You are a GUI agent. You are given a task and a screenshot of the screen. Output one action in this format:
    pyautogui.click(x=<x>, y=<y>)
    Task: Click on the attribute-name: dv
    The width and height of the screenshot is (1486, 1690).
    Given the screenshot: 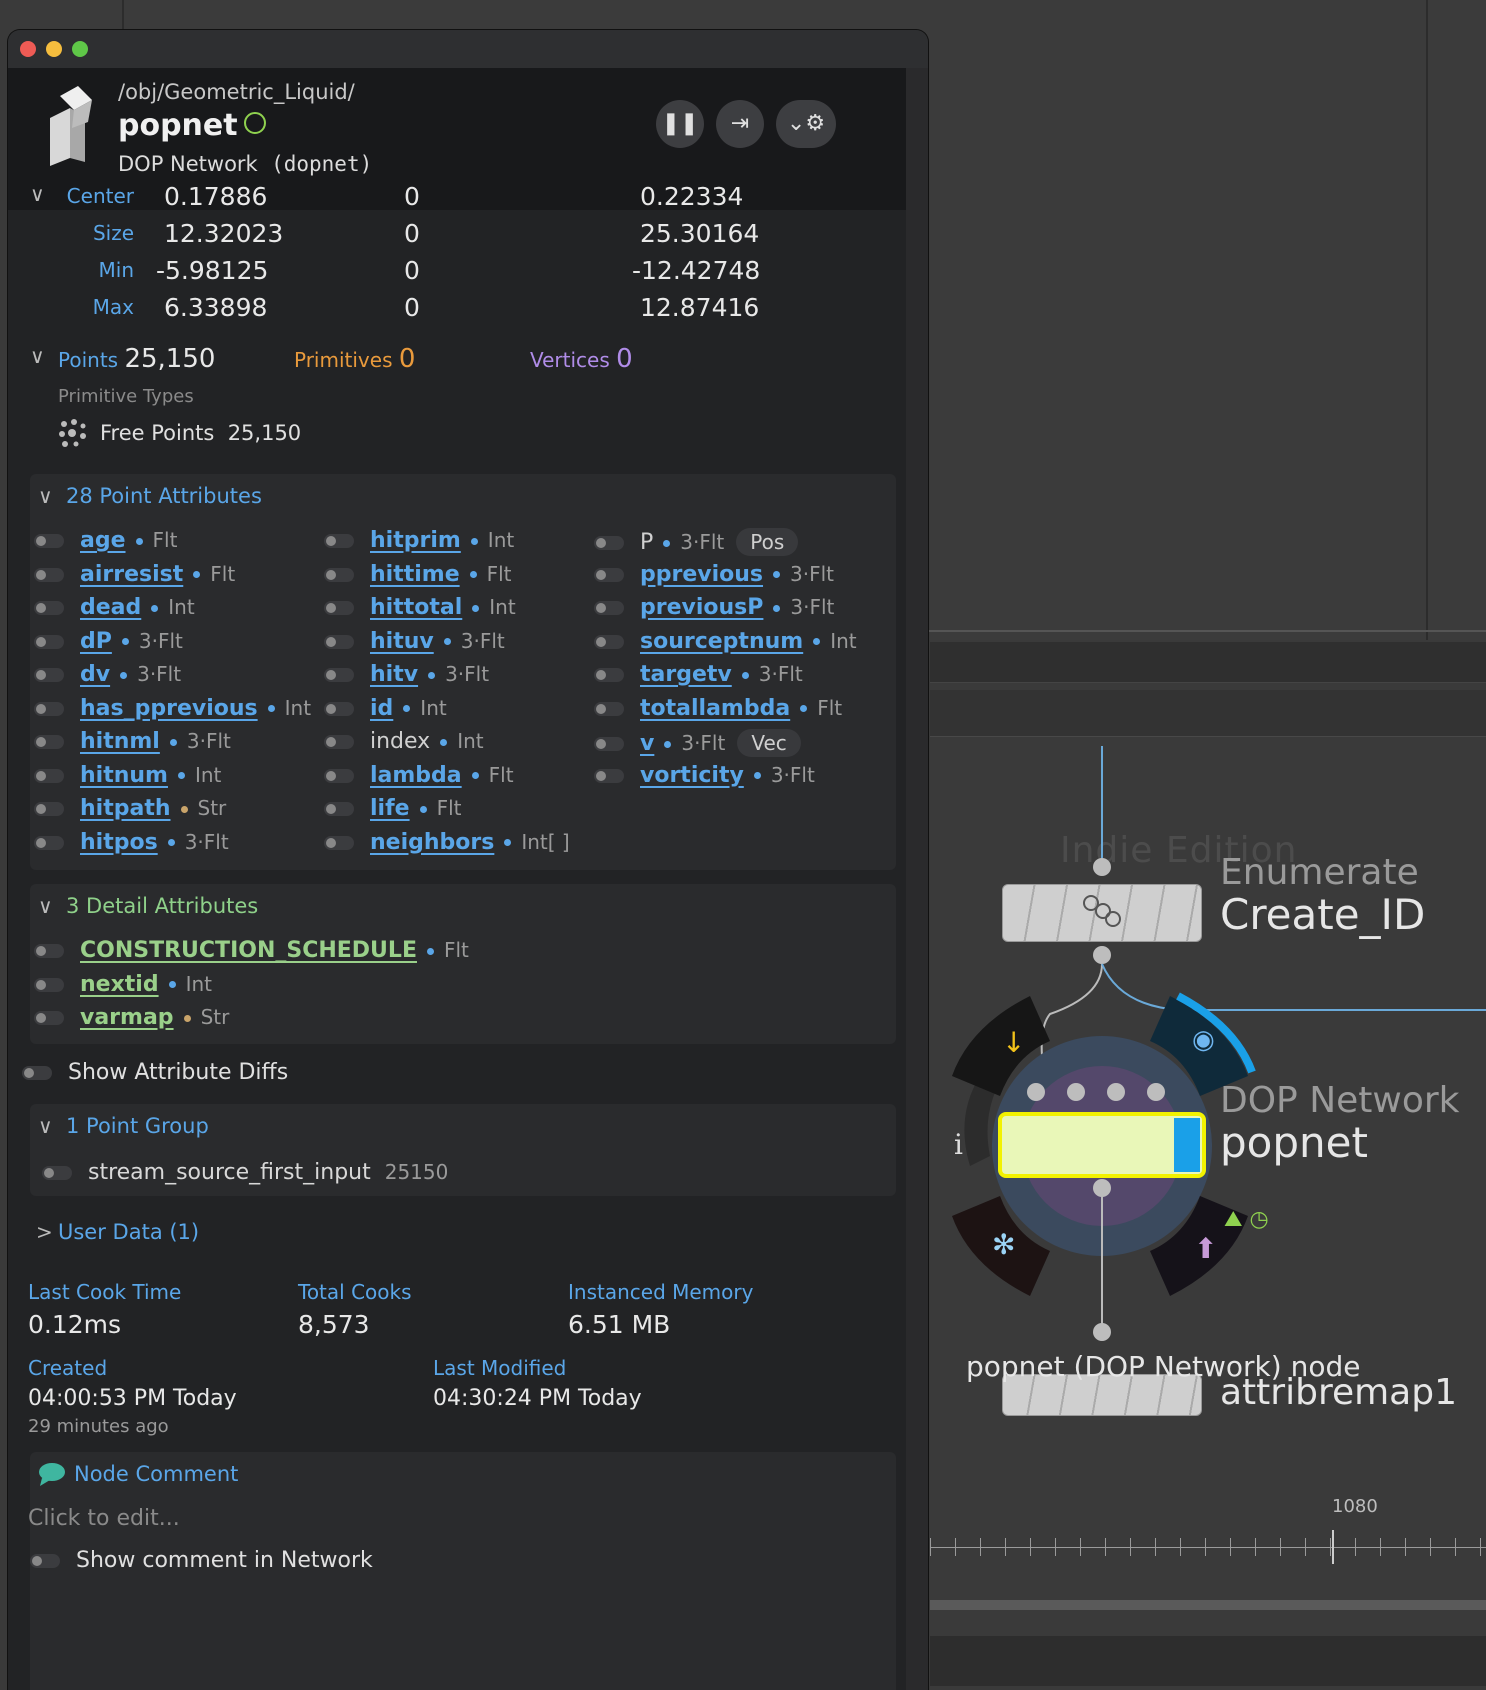 What is the action you would take?
    pyautogui.click(x=95, y=674)
    